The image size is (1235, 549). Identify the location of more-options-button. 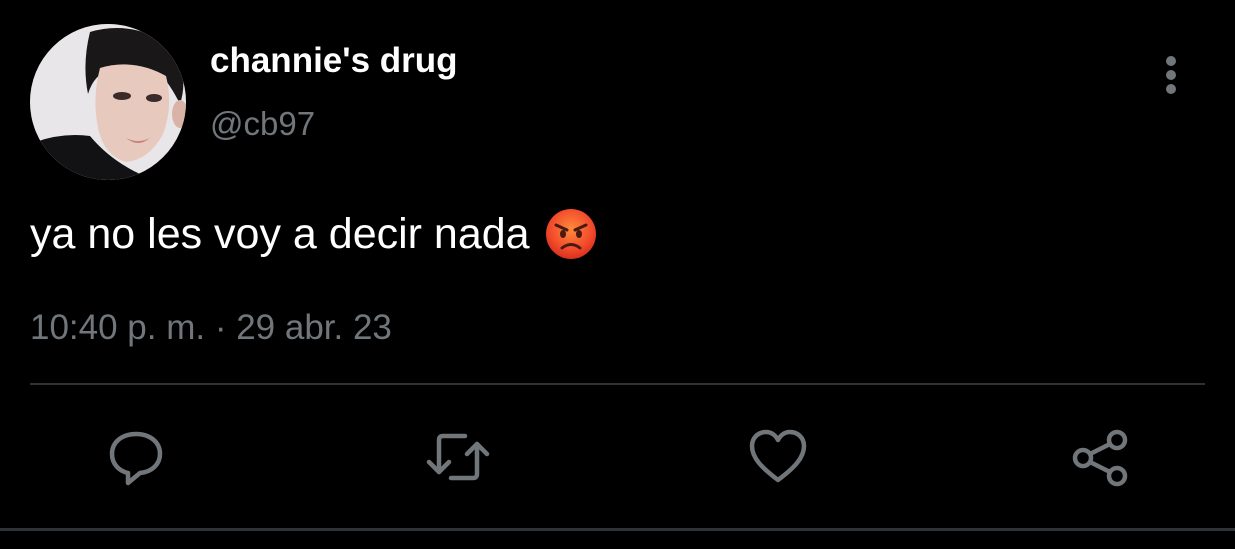
(1171, 75).